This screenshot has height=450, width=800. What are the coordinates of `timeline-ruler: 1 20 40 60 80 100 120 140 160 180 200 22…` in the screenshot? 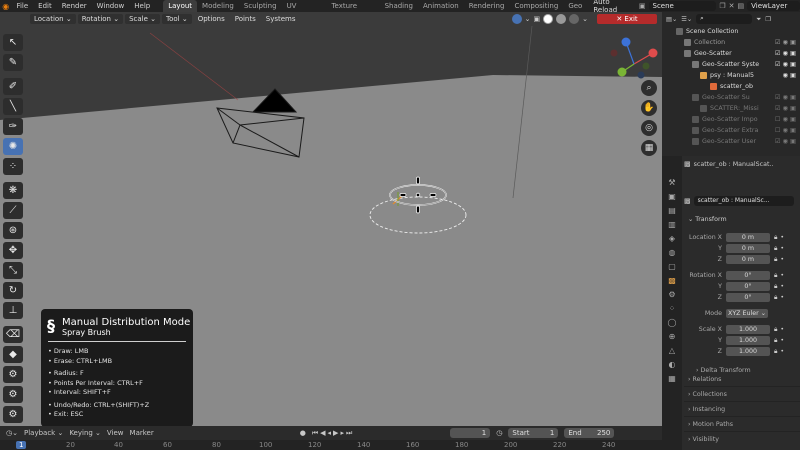 It's located at (331, 445).